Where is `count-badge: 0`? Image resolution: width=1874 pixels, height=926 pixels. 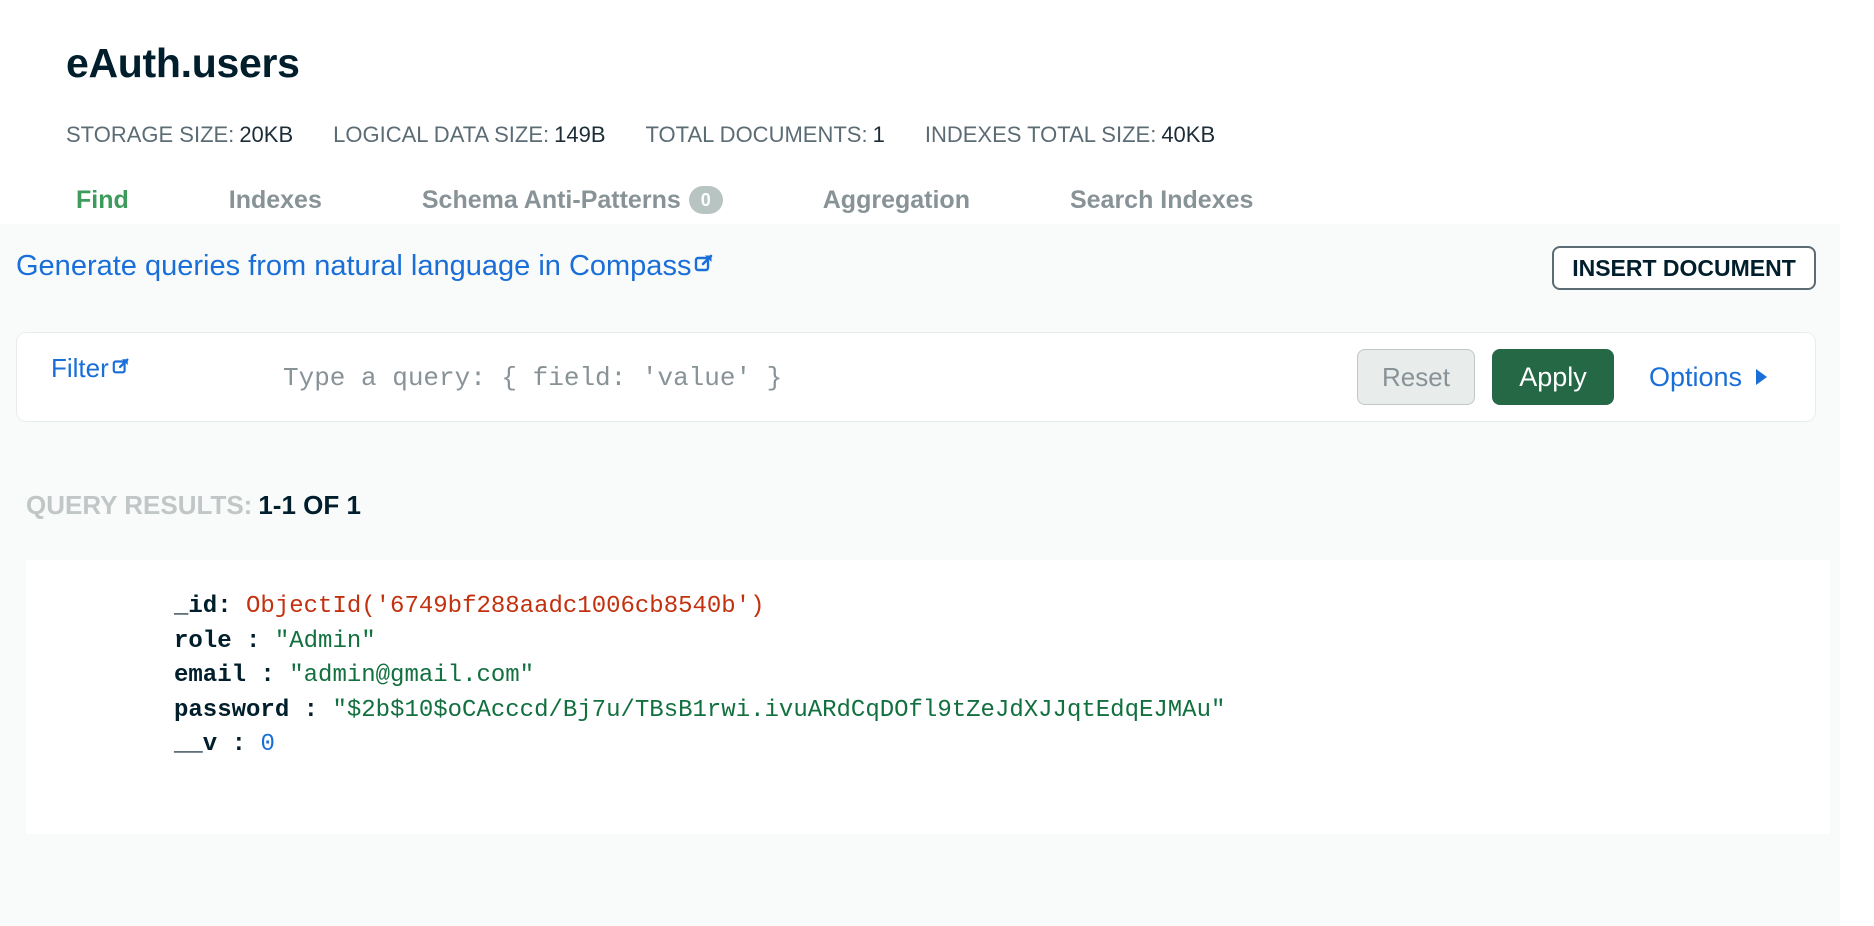 count-badge: 0 is located at coordinates (705, 200).